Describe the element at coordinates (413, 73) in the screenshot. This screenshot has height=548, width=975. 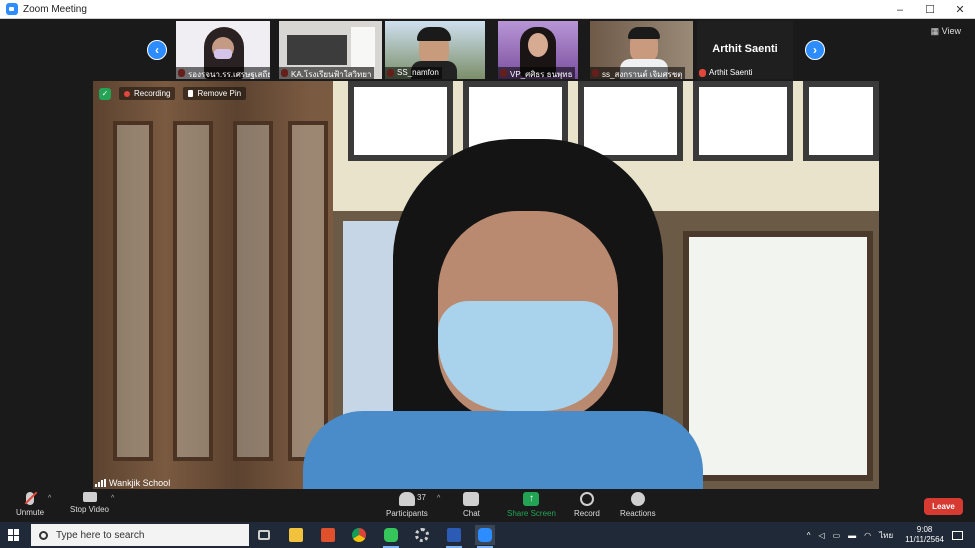
I see `participant-name: SS_namfon` at that location.